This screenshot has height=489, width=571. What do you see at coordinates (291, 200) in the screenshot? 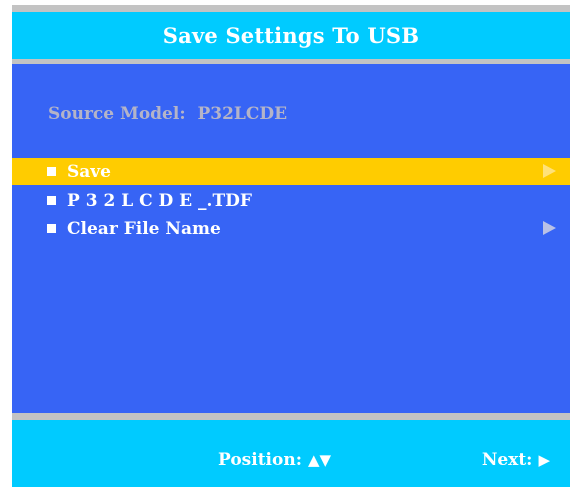
I see `menu-item-file-name: P 3 2 L C D E _.TDF` at bounding box center [291, 200].